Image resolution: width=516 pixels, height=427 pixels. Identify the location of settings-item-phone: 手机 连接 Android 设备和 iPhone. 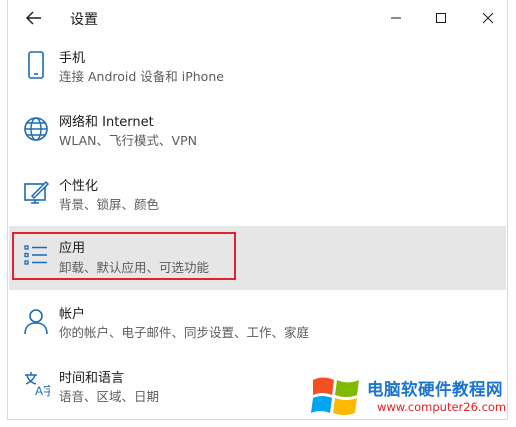
(257, 70).